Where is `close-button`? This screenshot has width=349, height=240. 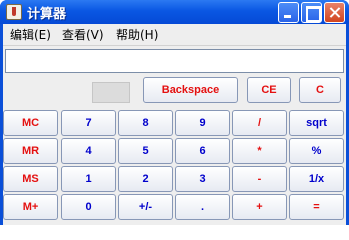 close-button is located at coordinates (334, 12).